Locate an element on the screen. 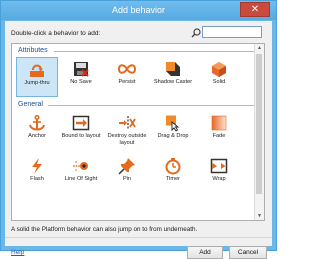 This screenshot has height=259, width=320. shadow-caster-icon is located at coordinates (173, 69).